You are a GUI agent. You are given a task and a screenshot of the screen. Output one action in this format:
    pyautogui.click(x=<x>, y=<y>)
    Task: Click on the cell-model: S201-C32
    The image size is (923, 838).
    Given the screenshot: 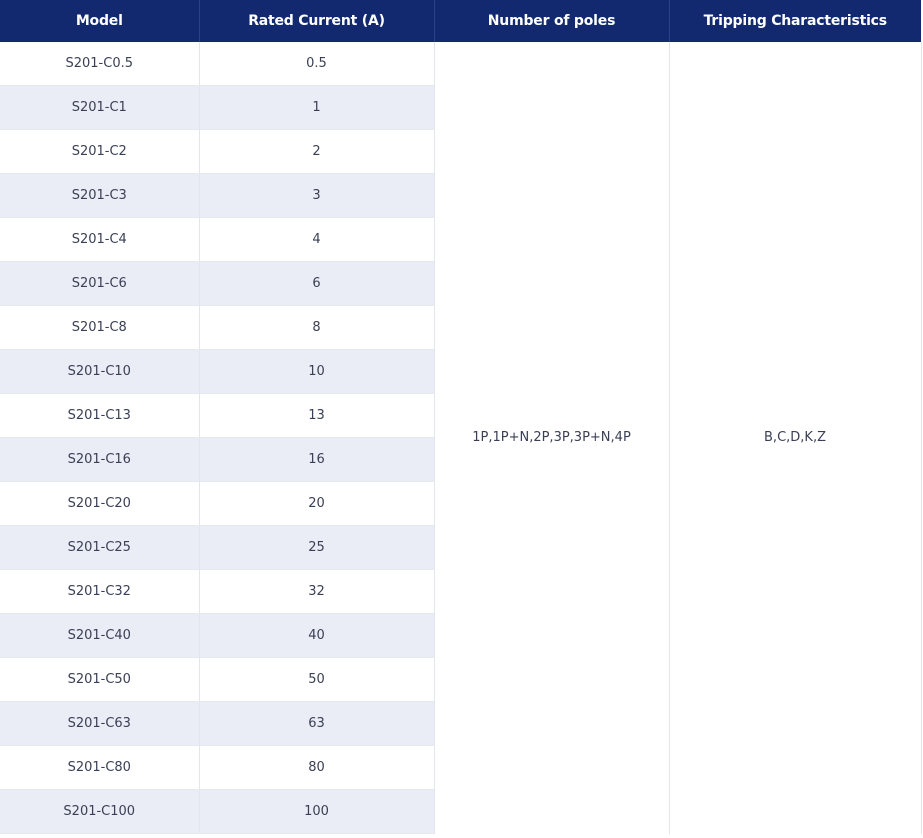 What is the action you would take?
    pyautogui.click(x=100, y=591)
    